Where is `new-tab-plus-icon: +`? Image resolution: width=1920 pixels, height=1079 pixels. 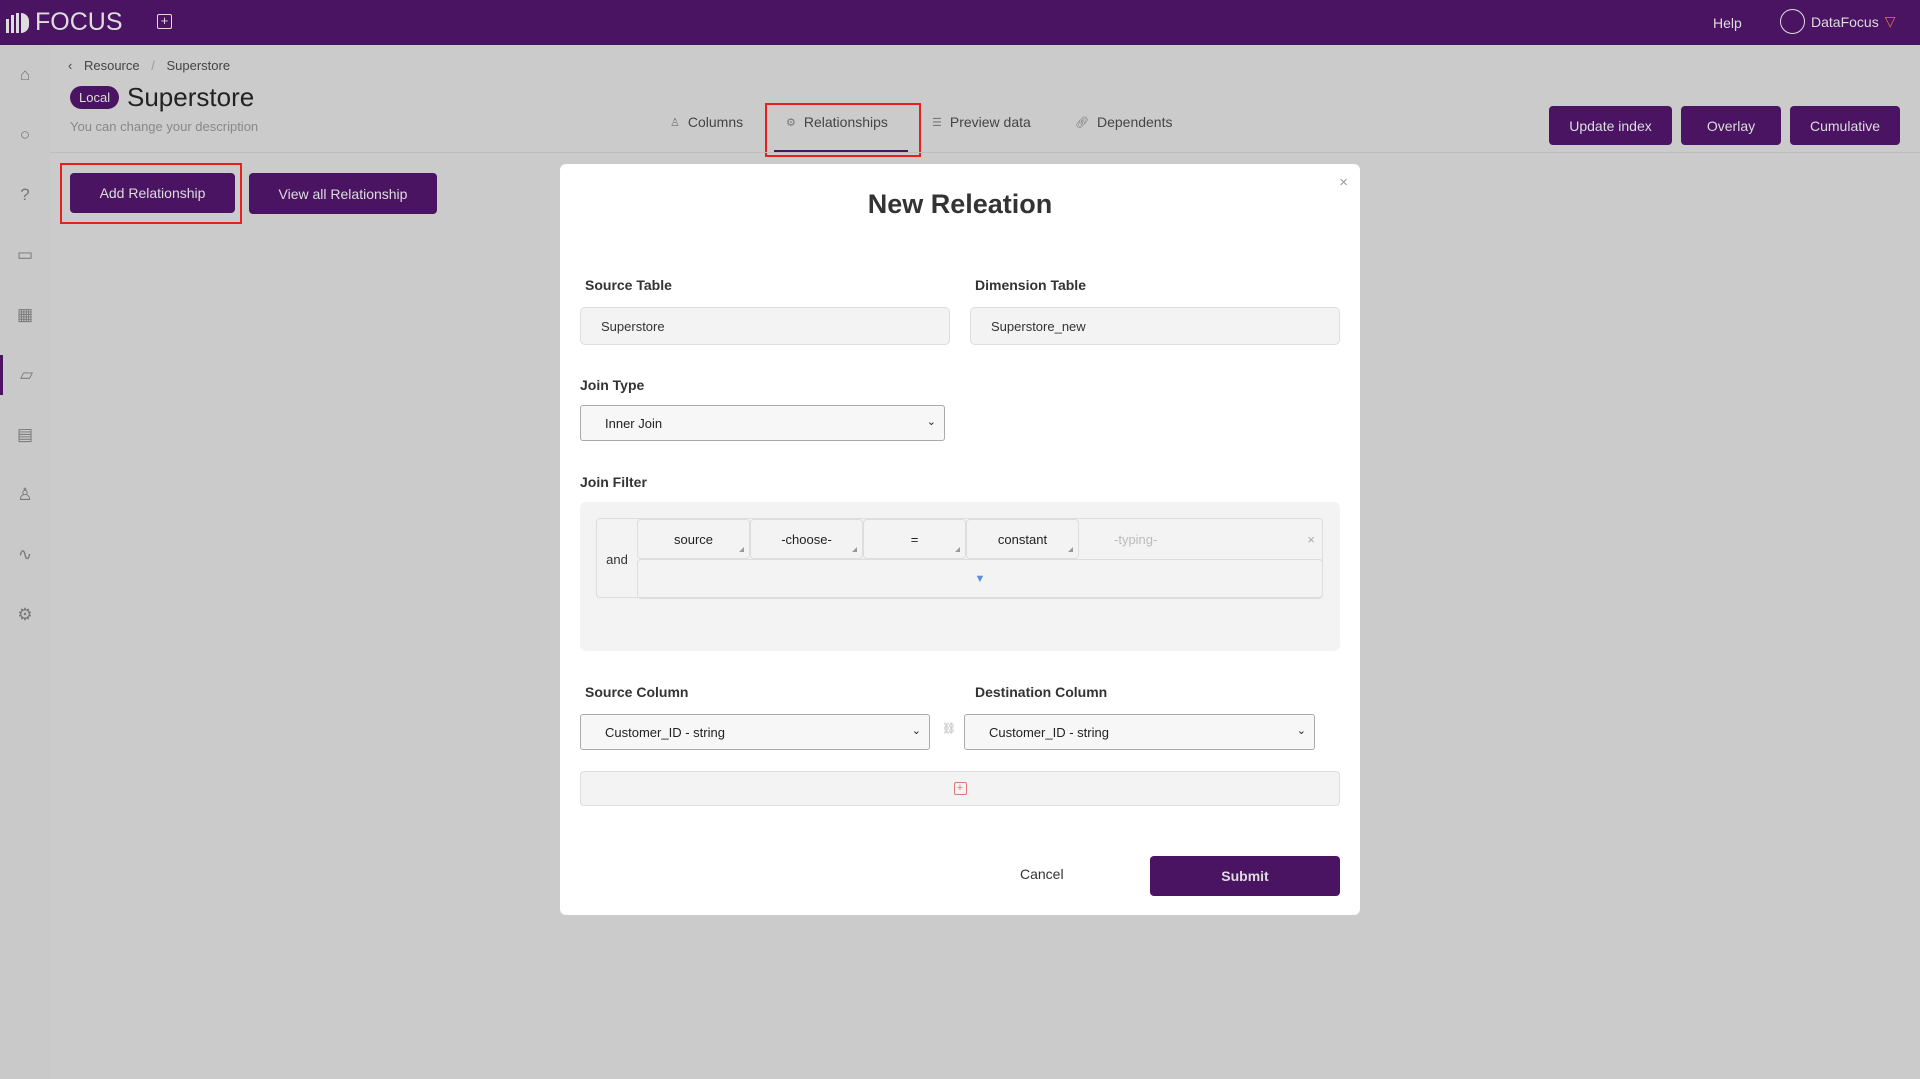
new-tab-plus-icon: + is located at coordinates (164, 21).